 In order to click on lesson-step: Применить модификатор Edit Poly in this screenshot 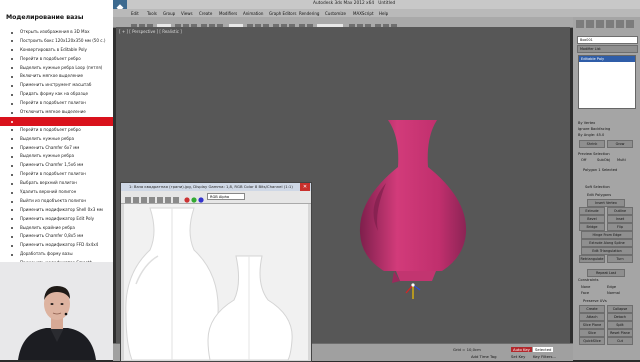, I will do `click(56, 219)`.